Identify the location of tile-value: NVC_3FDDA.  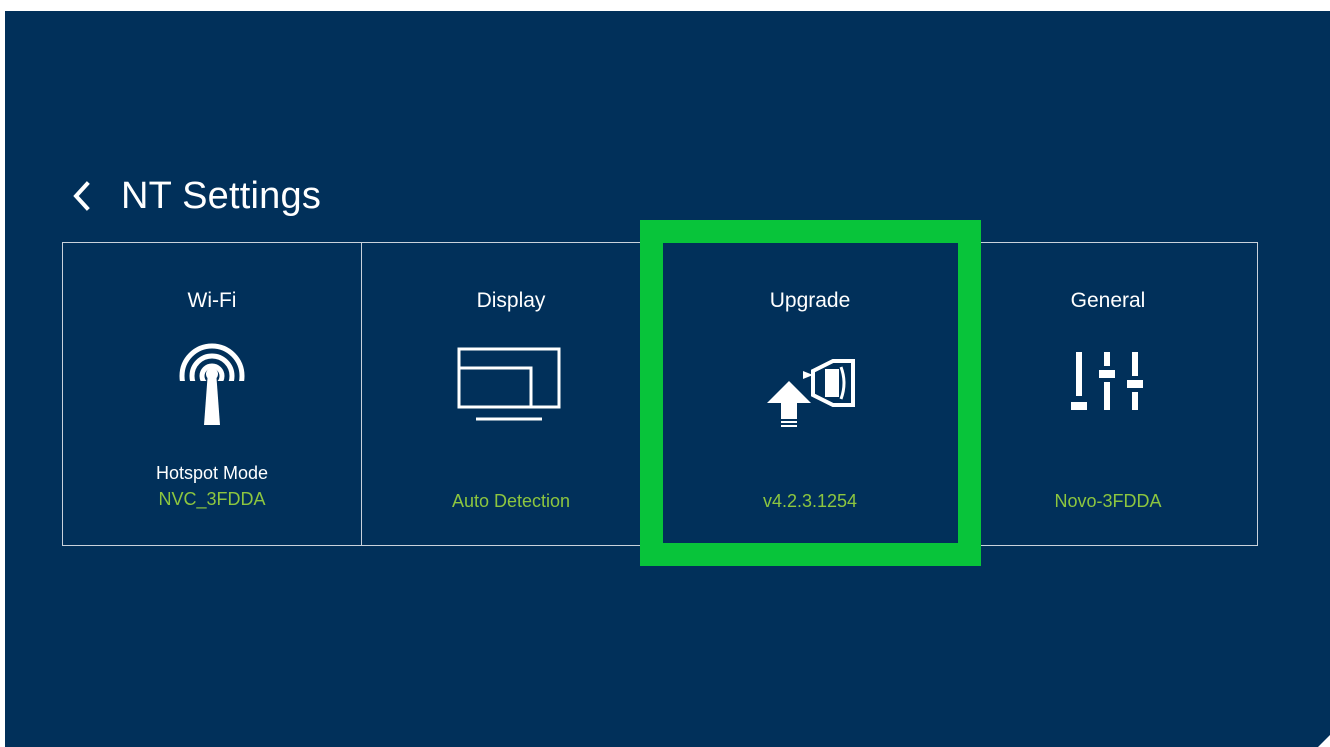
(212, 499).